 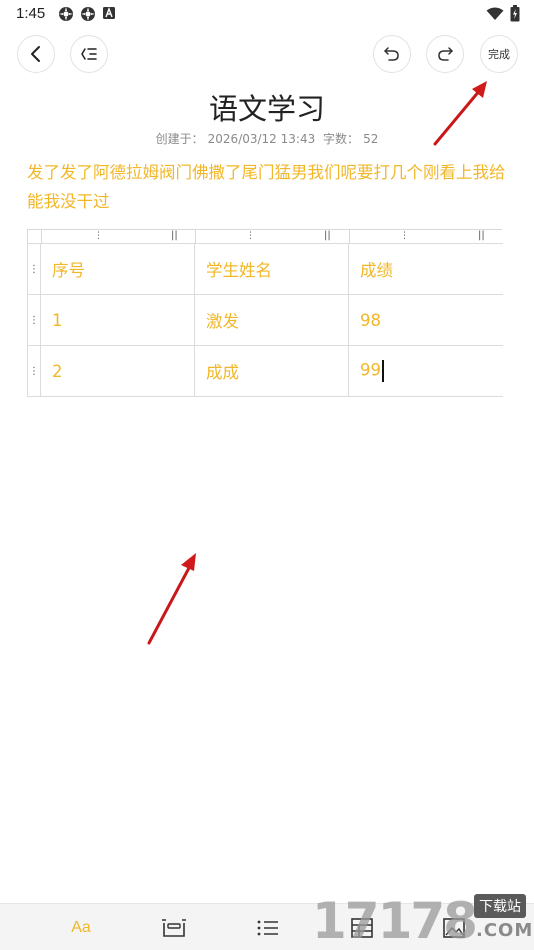 I want to click on redo-button, so click(x=445, y=54).